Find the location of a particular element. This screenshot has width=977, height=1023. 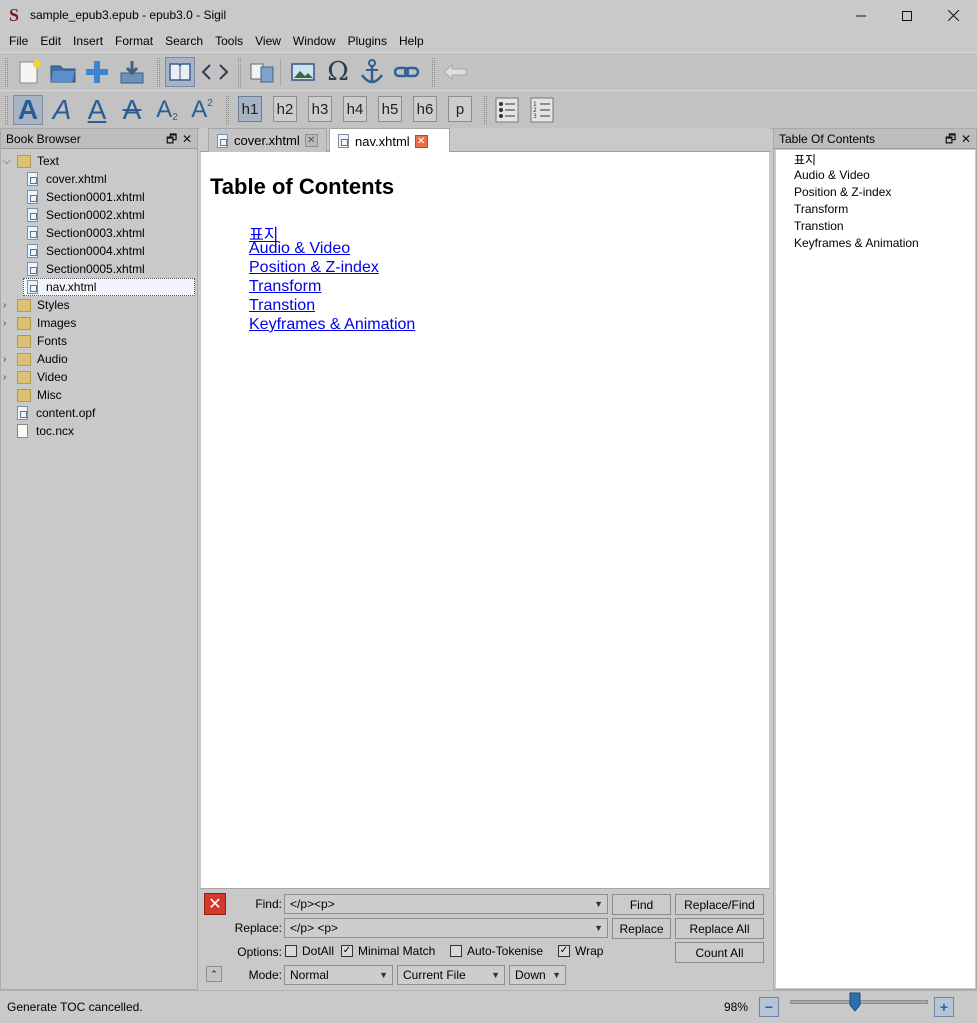

zoom-out-icon: − is located at coordinates (769, 1007).